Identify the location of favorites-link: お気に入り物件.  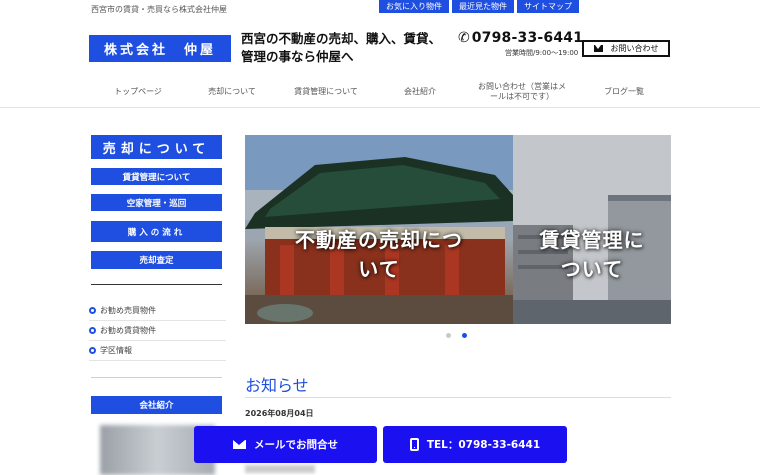
(414, 6).